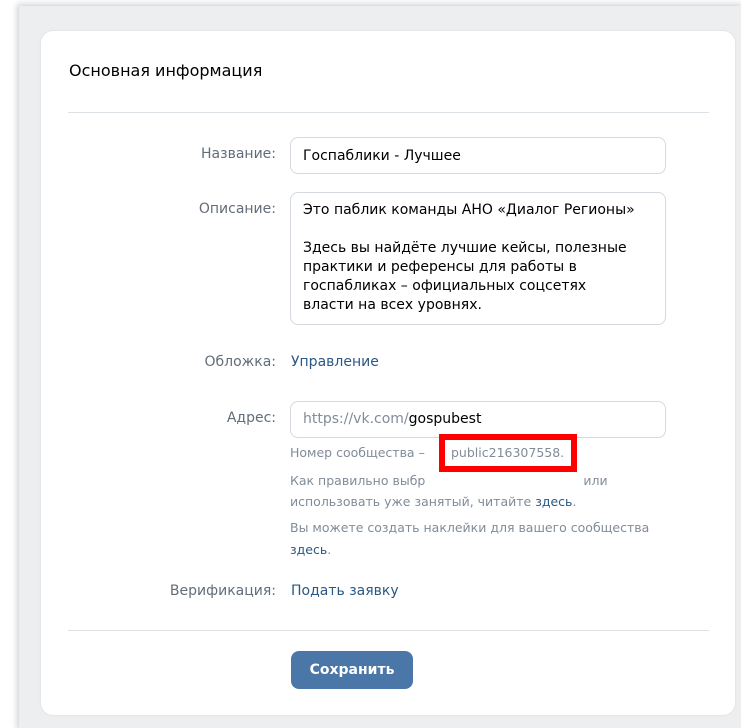 This screenshot has height=728, width=741. I want to click on cover-manage-link: Управление, so click(335, 362).